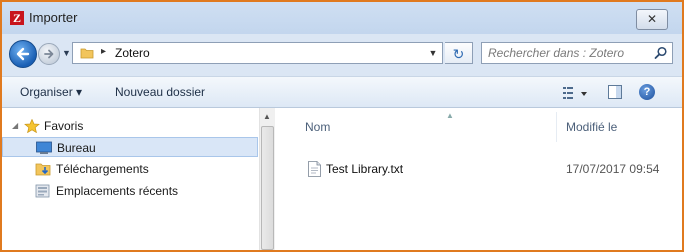  What do you see at coordinates (44, 147) in the screenshot?
I see `desktop-icon` at bounding box center [44, 147].